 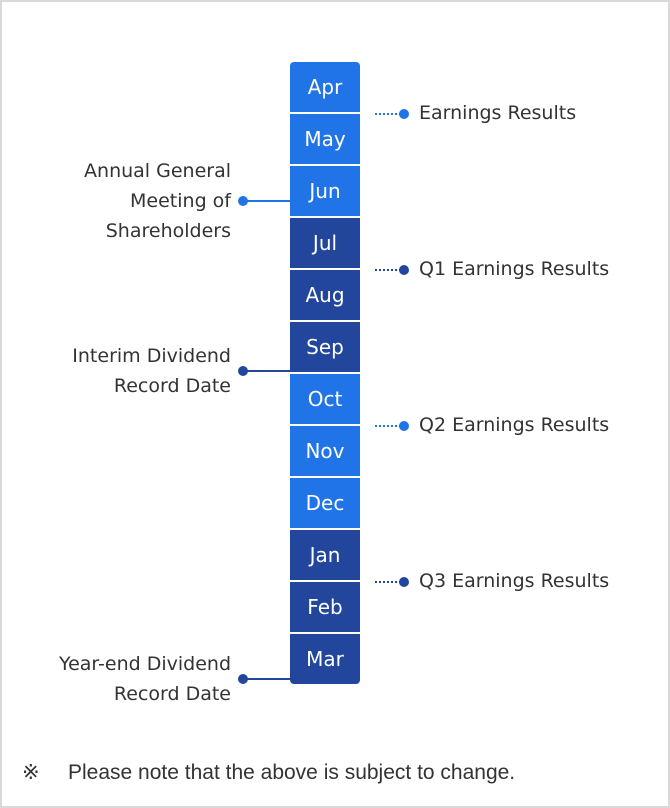 What do you see at coordinates (404, 582) in the screenshot?
I see `q3-dot-icon` at bounding box center [404, 582].